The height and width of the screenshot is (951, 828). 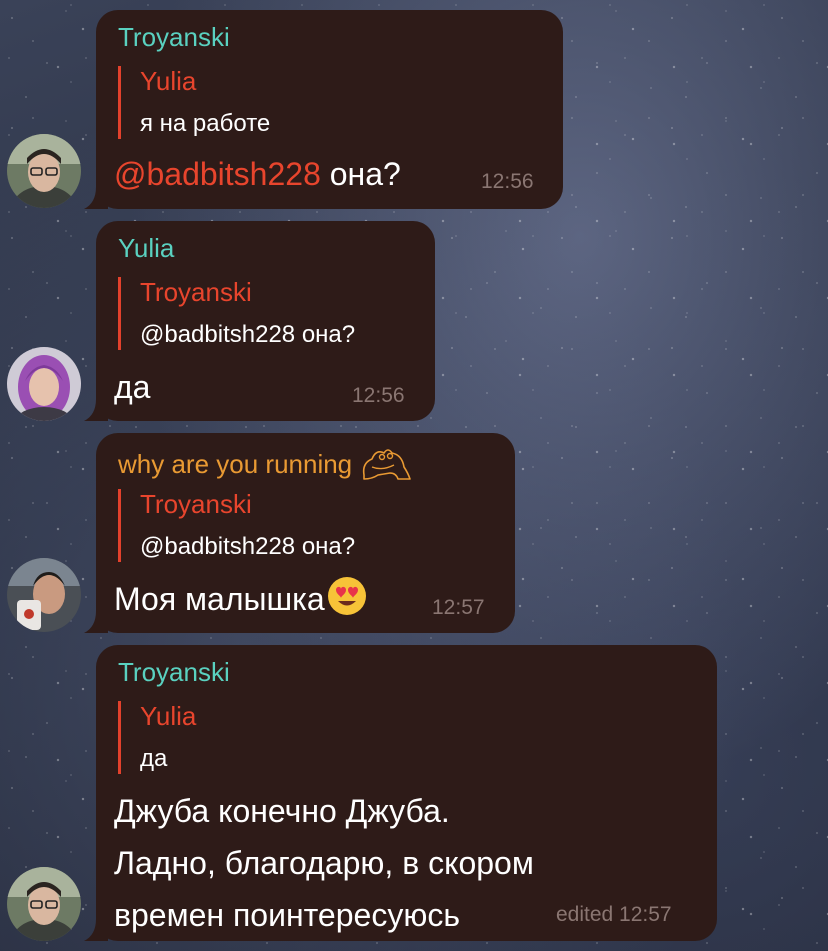 I want to click on sender-name: why are you running, so click(x=265, y=464).